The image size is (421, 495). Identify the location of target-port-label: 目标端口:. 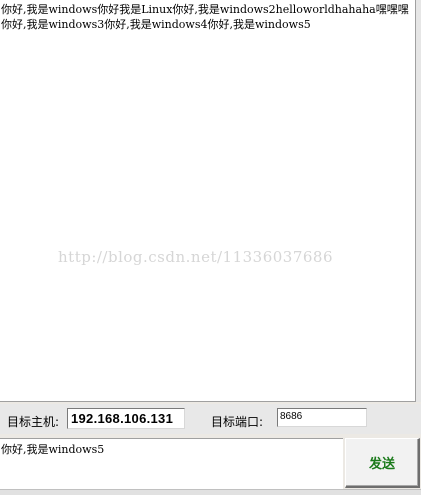
(237, 422).